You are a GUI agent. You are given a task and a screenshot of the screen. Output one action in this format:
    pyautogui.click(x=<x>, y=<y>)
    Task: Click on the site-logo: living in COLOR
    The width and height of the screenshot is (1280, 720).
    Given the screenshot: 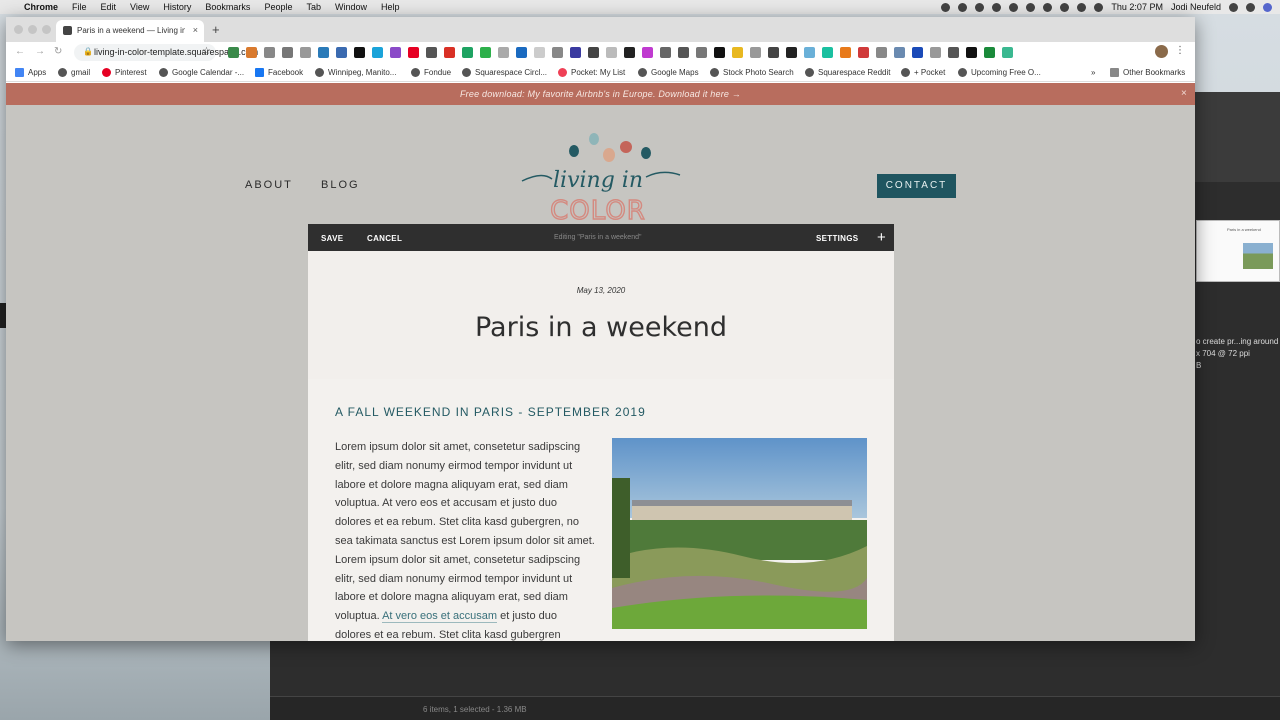 What is the action you would take?
    pyautogui.click(x=597, y=177)
    